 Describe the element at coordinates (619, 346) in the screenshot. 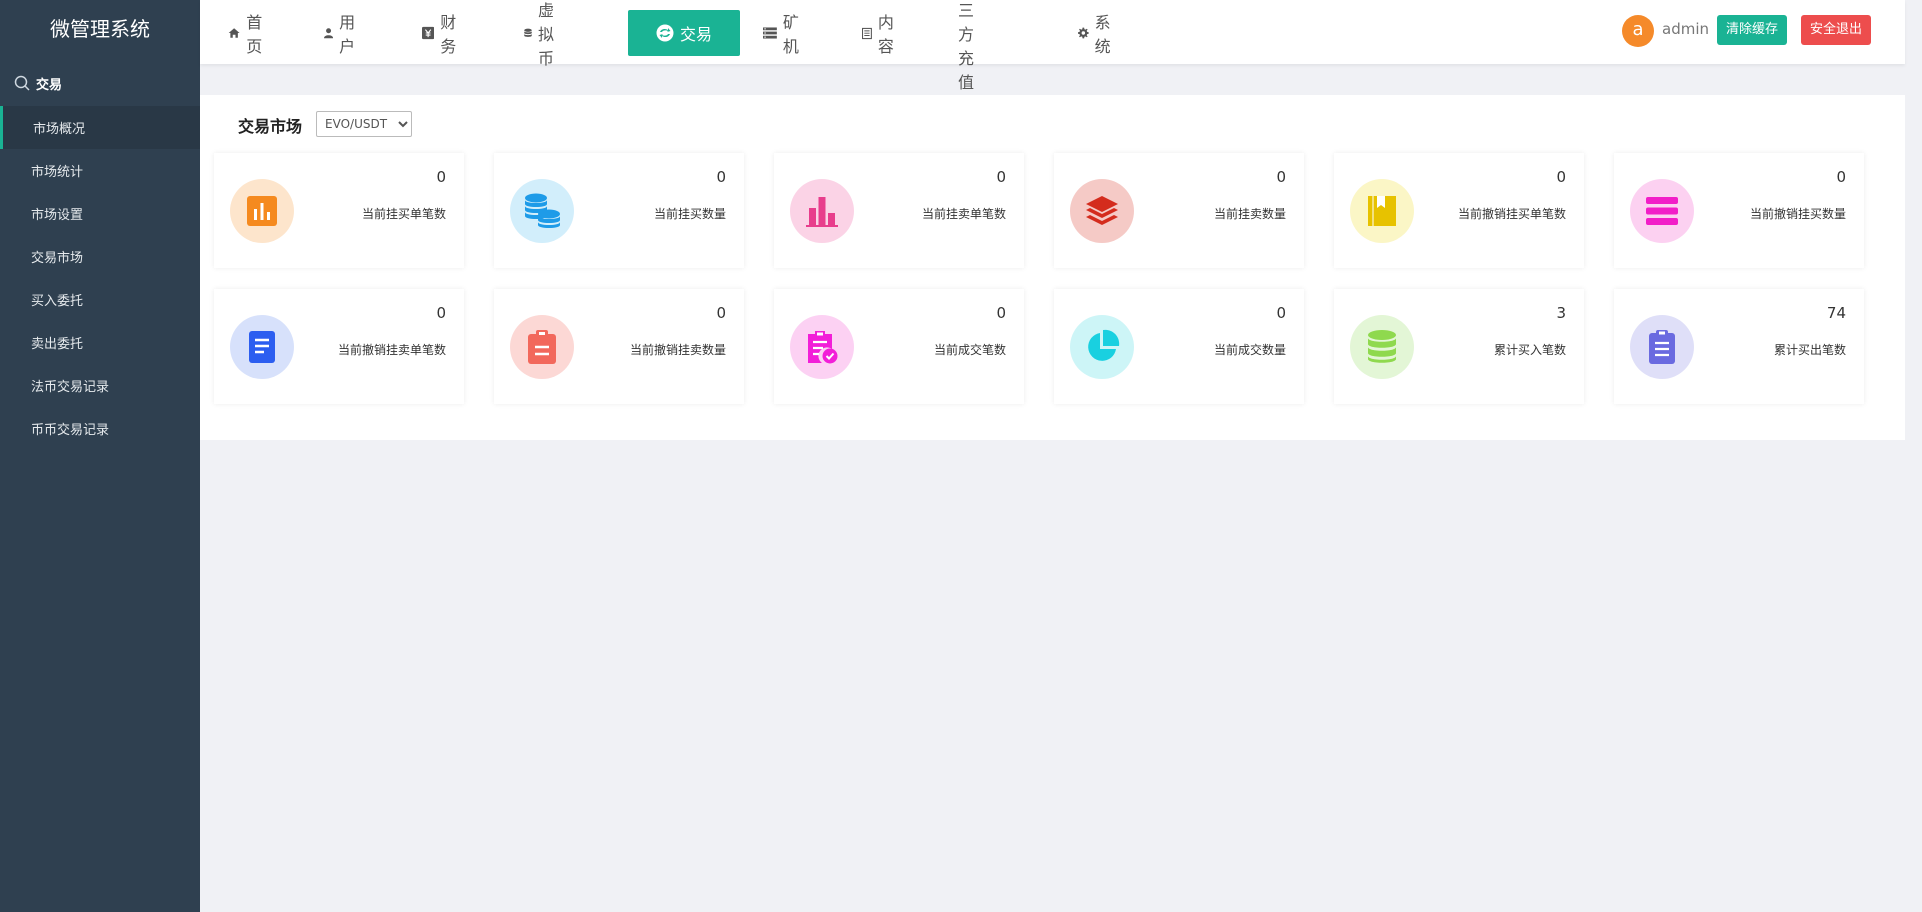

I see `stat-card-cancel-sell-quantity: 0 当前撤销挂卖数量` at that location.